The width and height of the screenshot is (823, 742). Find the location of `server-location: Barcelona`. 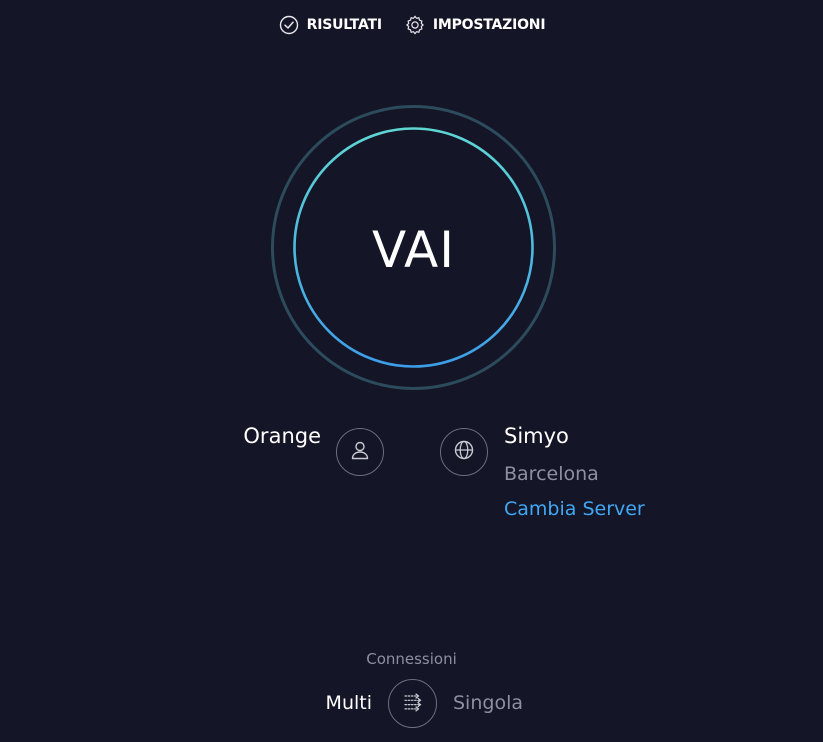

server-location: Barcelona is located at coordinates (551, 474).